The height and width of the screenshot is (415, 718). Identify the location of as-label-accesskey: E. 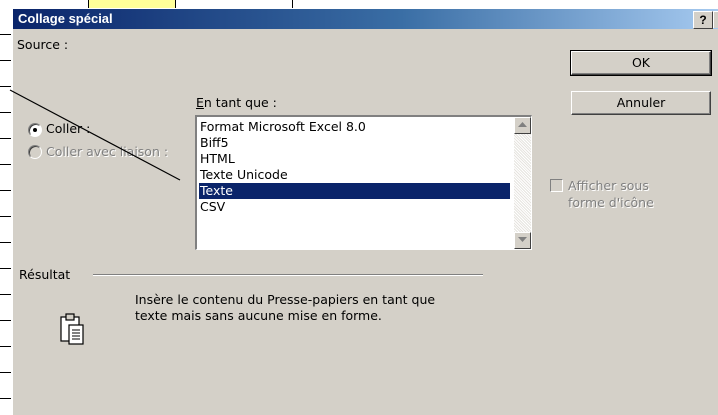
(200, 102).